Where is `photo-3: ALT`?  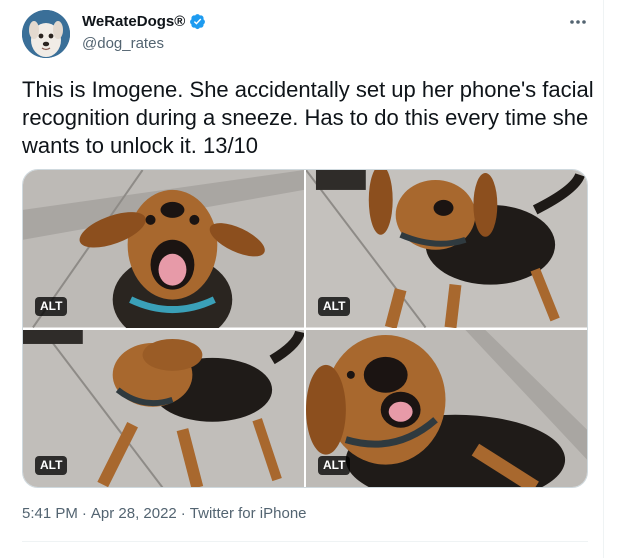
photo-3: ALT is located at coordinates (163, 408).